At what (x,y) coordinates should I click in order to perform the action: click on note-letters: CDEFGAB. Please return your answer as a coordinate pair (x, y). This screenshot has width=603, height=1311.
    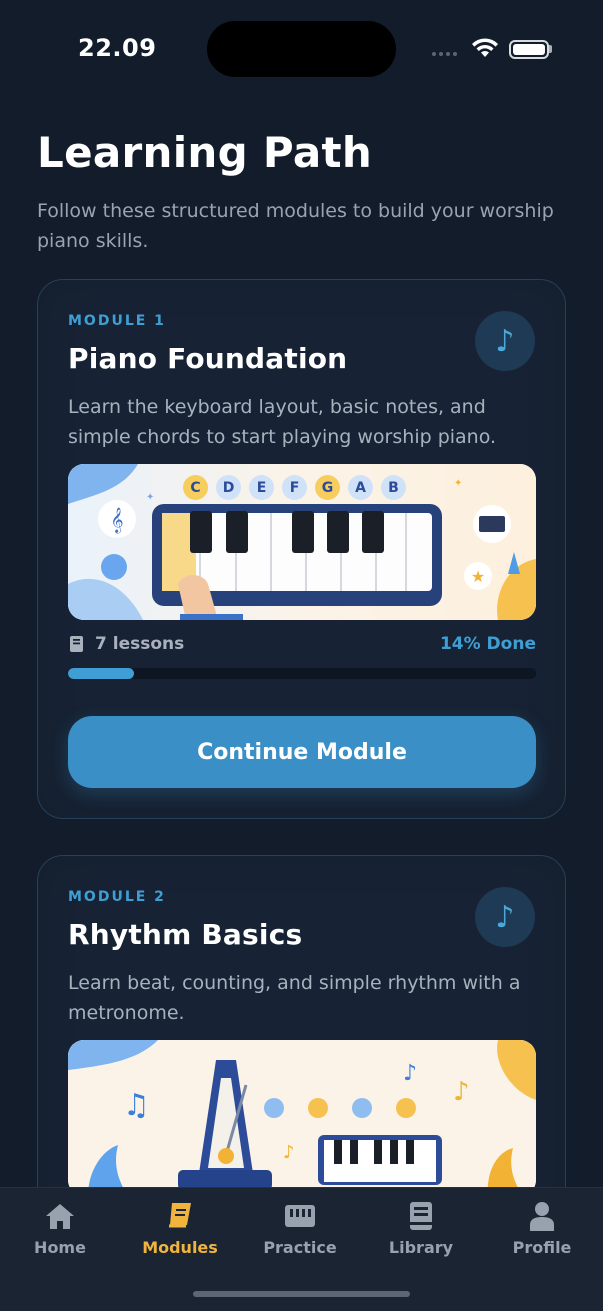
    Looking at the image, I should click on (294, 487).